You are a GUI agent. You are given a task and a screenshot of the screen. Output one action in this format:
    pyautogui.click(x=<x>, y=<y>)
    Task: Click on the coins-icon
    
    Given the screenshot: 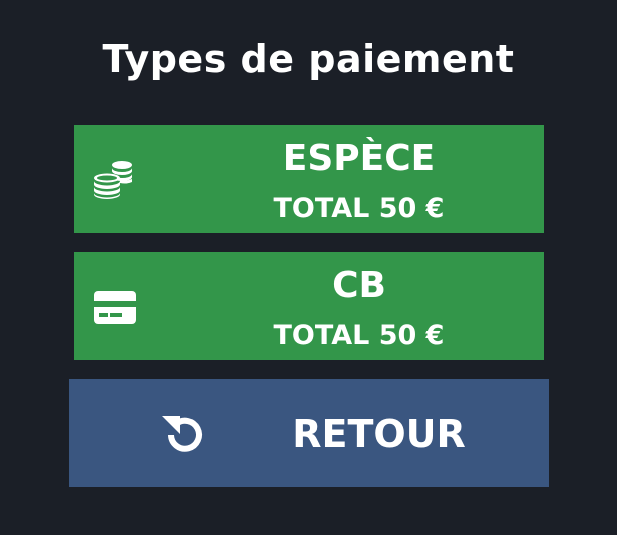 What is the action you would take?
    pyautogui.click(x=113, y=180)
    